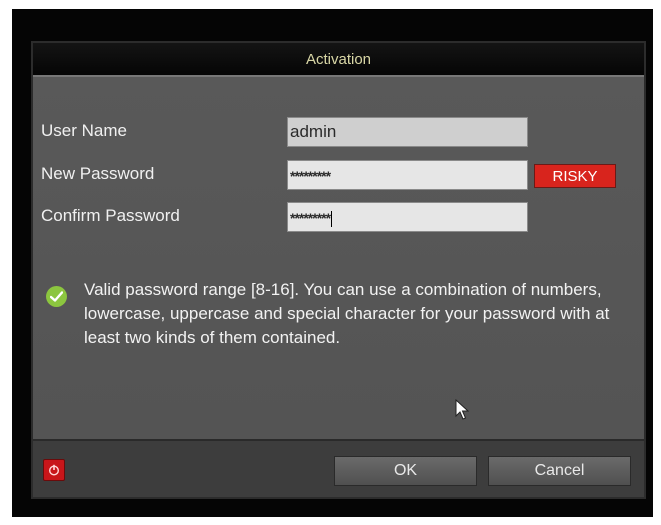  Describe the element at coordinates (407, 217) in the screenshot. I see `confirm-password-field: *********` at that location.